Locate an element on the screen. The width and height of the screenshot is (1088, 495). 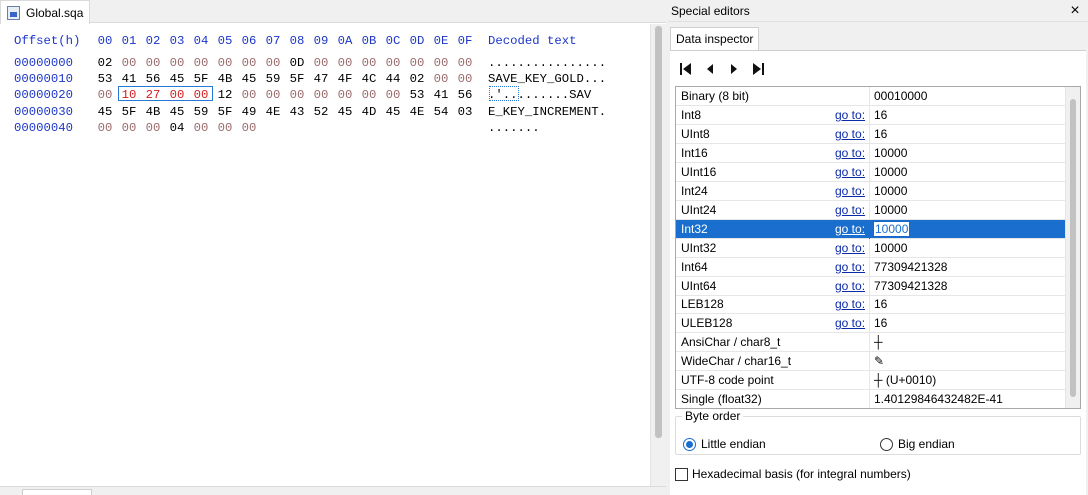
hex-byte: 56 is located at coordinates (153, 79).